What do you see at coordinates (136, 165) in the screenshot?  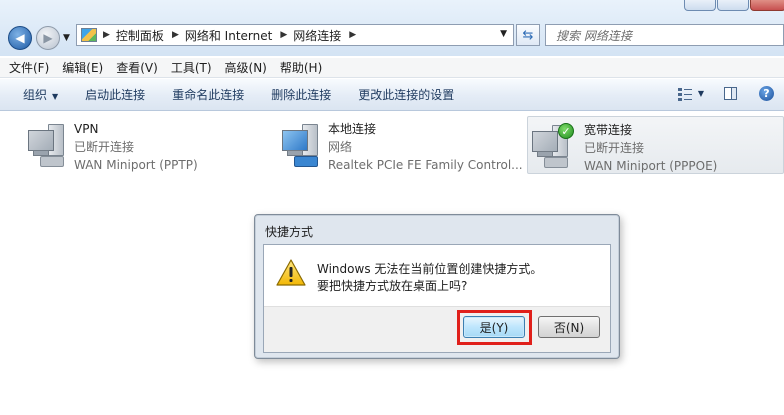 I see `connection-device: WAN Miniport (PPTP)` at bounding box center [136, 165].